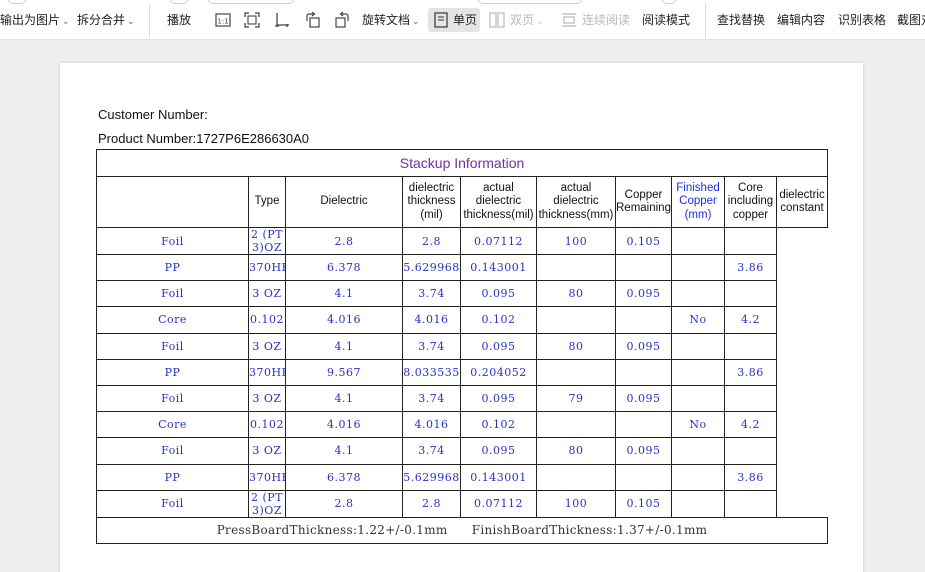  I want to click on zoom-input, so click(530, 2).